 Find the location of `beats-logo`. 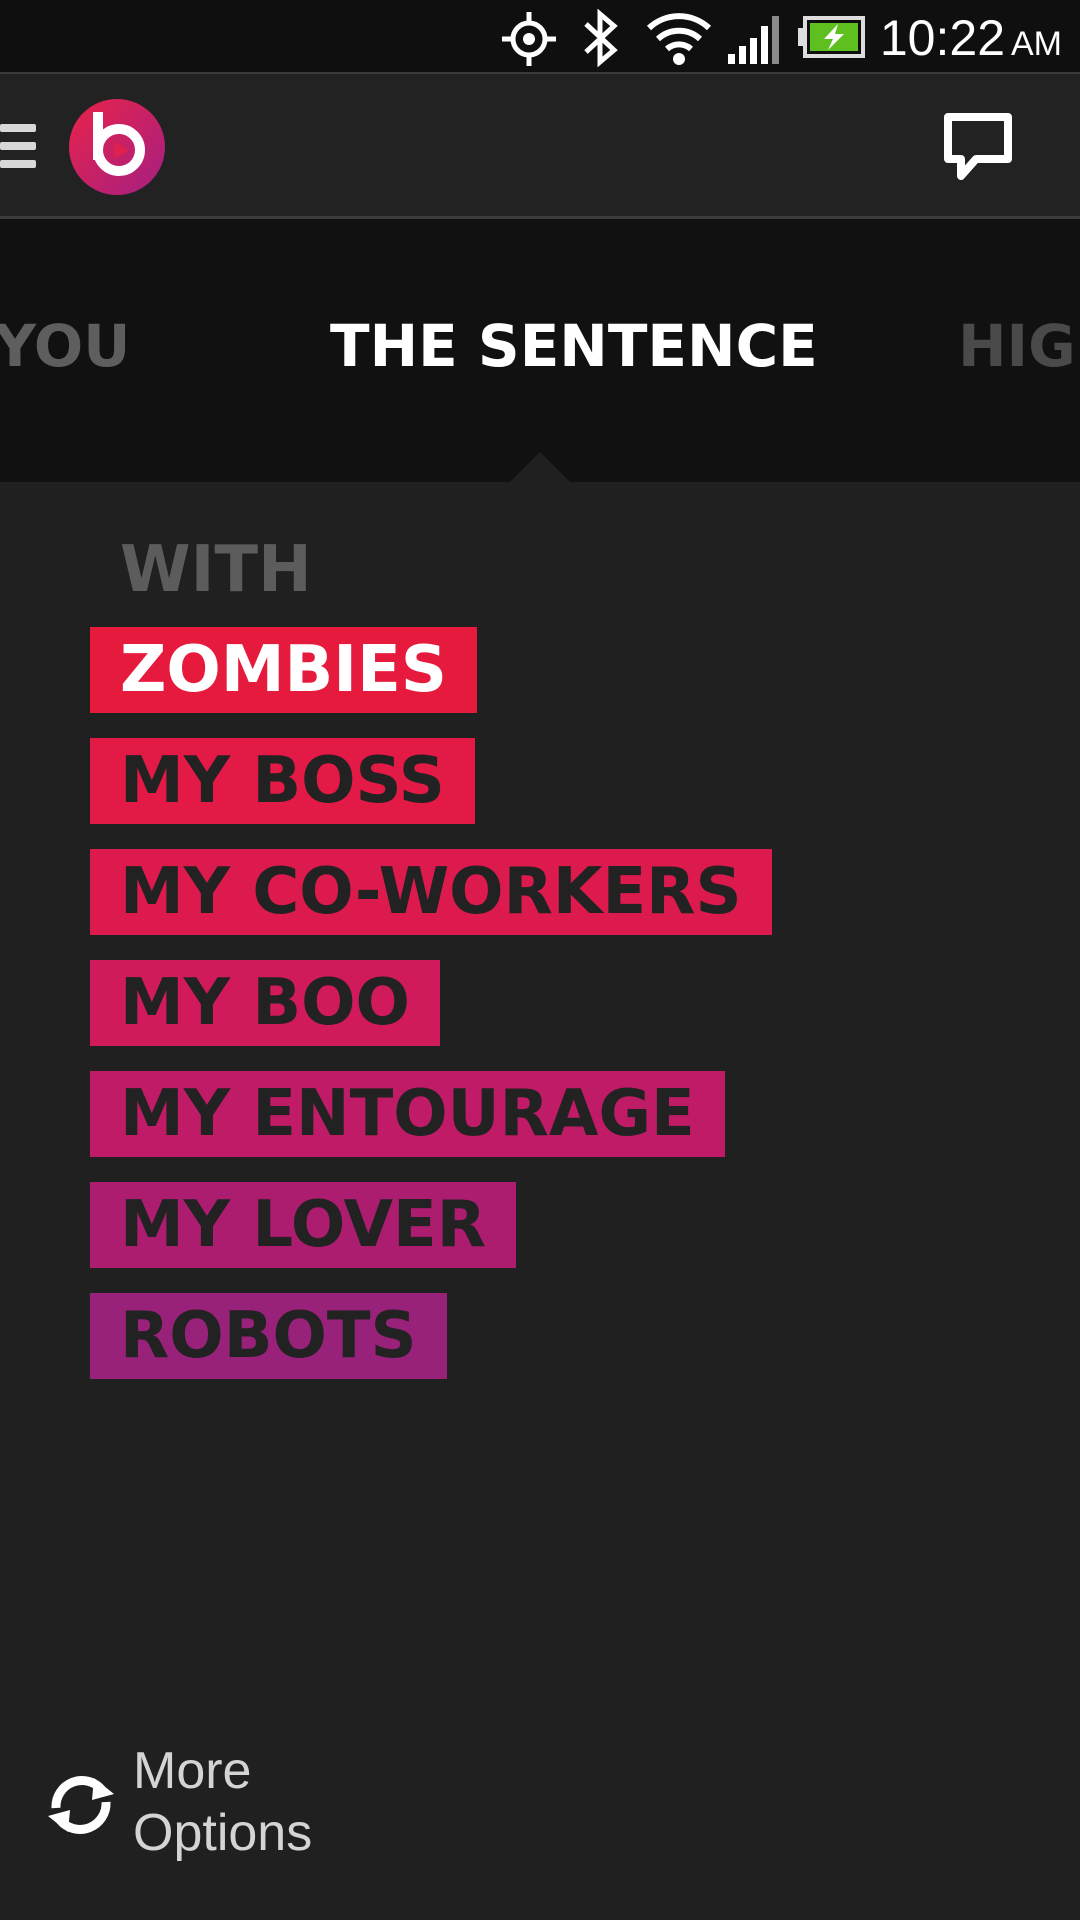

beats-logo is located at coordinates (117, 147).